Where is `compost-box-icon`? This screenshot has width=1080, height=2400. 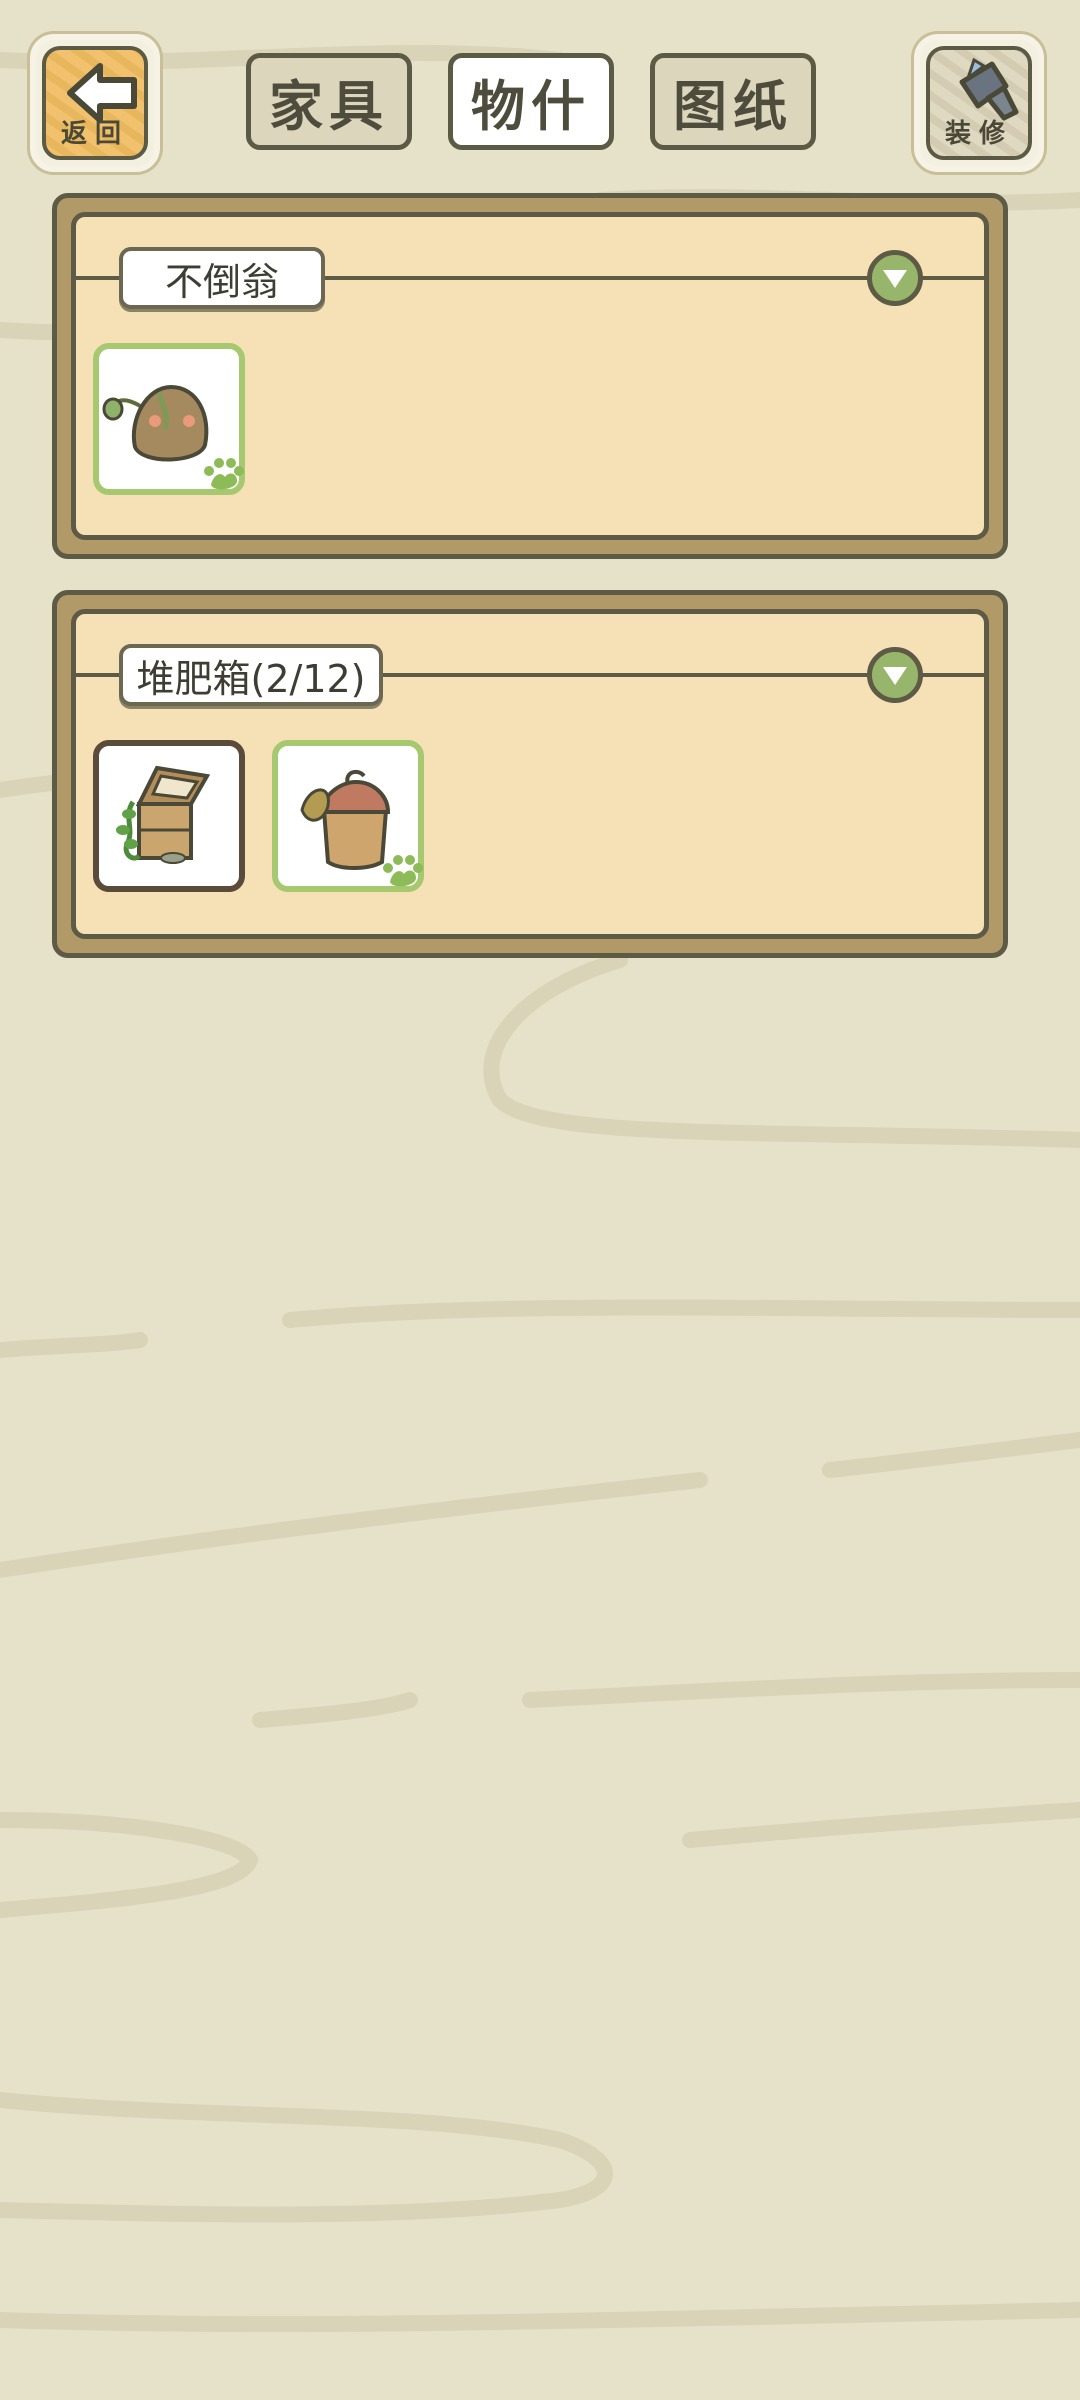
compost-box-icon is located at coordinates (163, 814).